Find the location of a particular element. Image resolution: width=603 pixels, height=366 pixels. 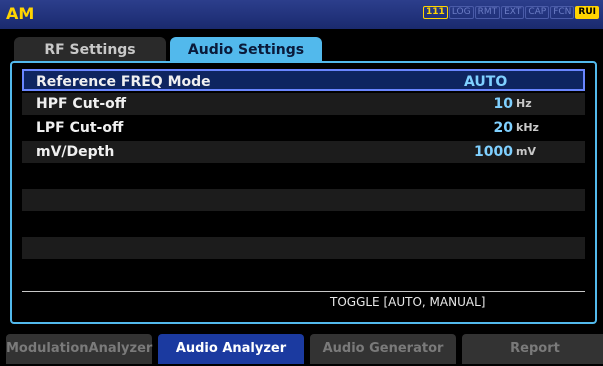

setting-row-hpf-cutoff: HPF Cut-off 10 Hz is located at coordinates (303, 104).